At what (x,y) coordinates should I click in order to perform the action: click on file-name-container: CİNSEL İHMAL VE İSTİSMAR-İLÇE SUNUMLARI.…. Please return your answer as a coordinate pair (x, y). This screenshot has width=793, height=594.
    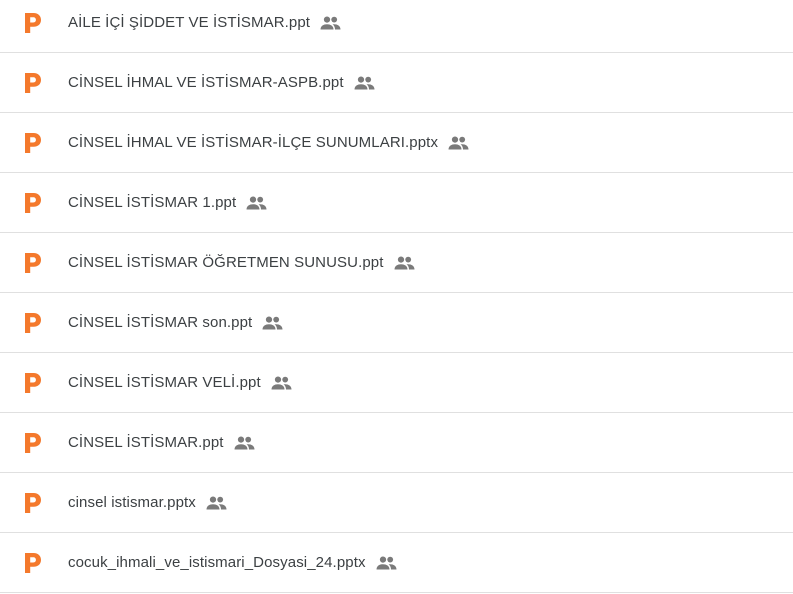
    Looking at the image, I should click on (268, 142).